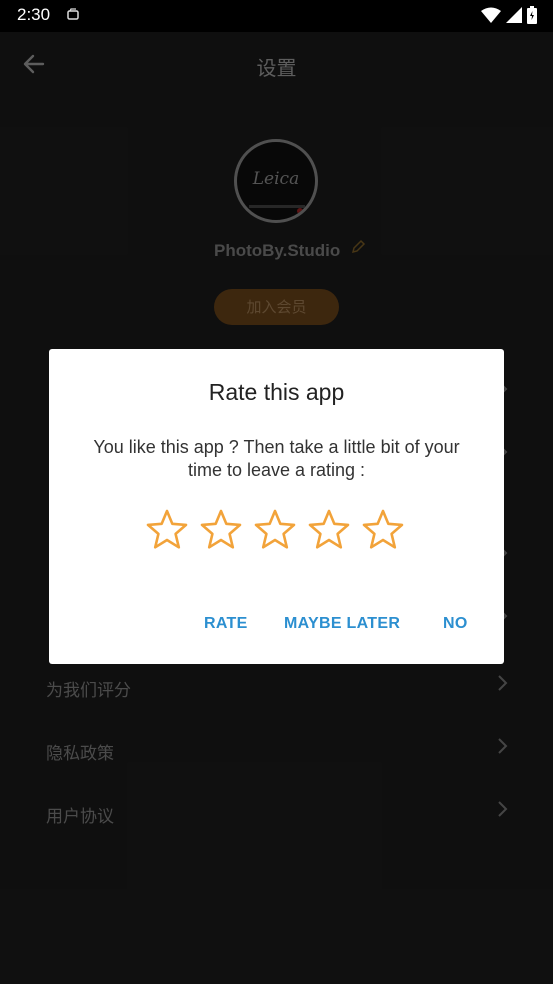  Describe the element at coordinates (34, 14) in the screenshot. I see `status-time: 2:30` at that location.